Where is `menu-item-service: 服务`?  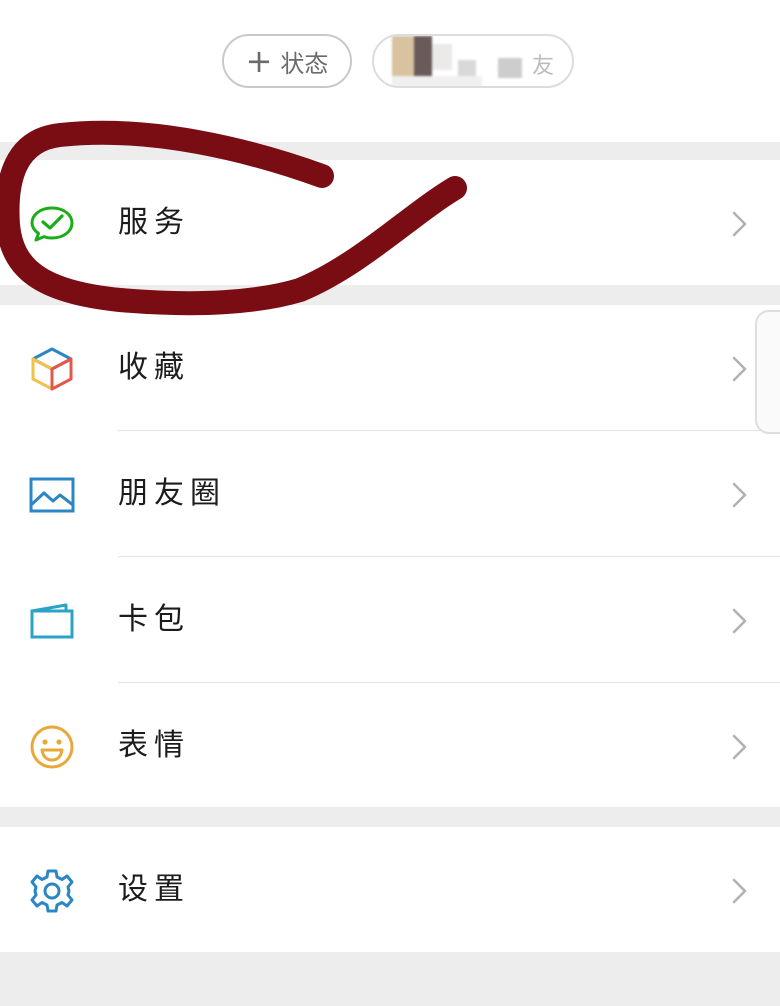 menu-item-service: 服务 is located at coordinates (390, 222).